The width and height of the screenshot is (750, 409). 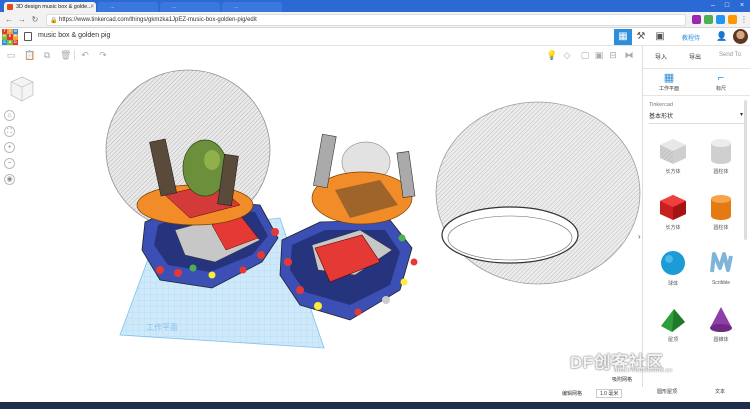 What do you see at coordinates (720, 89) in the screenshot?
I see `ruler-label: 标尺` at bounding box center [720, 89].